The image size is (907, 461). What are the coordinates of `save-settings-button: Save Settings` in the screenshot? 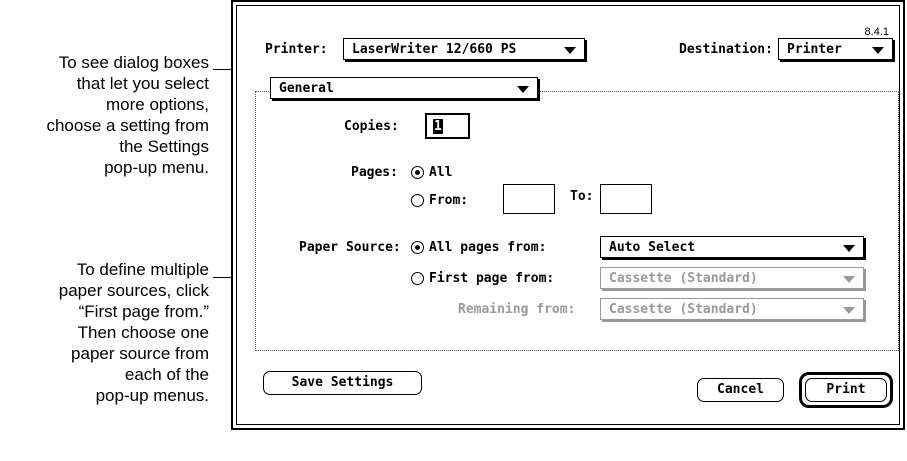 It's located at (342, 383).